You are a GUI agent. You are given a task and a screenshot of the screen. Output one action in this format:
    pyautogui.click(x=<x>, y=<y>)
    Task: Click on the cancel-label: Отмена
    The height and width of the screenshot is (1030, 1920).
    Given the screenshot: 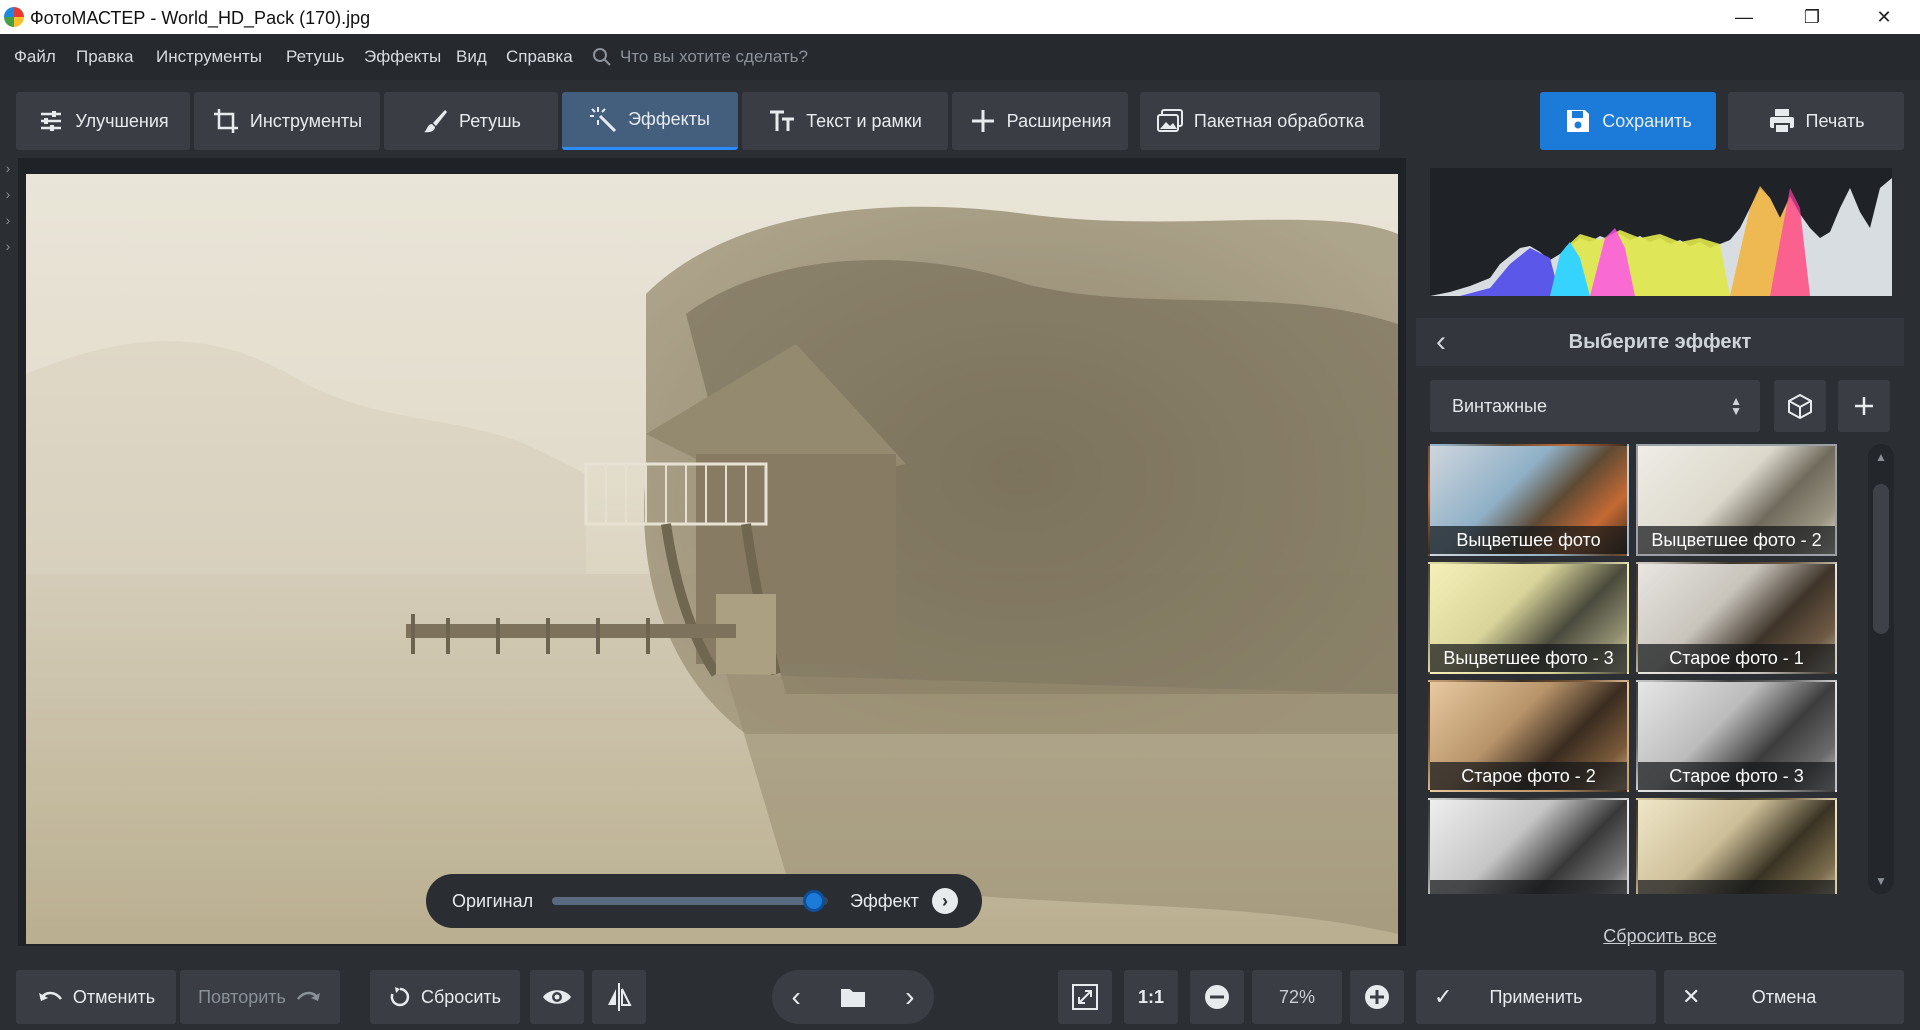 What is the action you would take?
    pyautogui.click(x=1784, y=996)
    